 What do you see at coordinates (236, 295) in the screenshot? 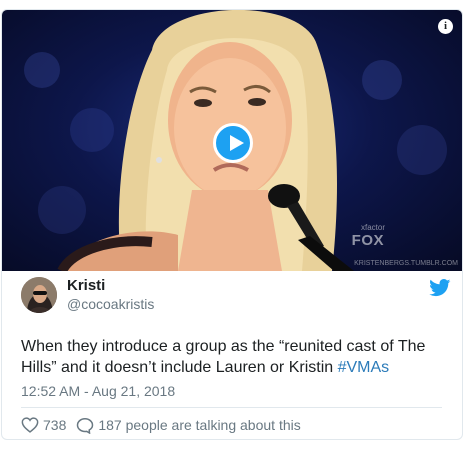
I see `tweet-author-header: Kristi @cocoakristis` at bounding box center [236, 295].